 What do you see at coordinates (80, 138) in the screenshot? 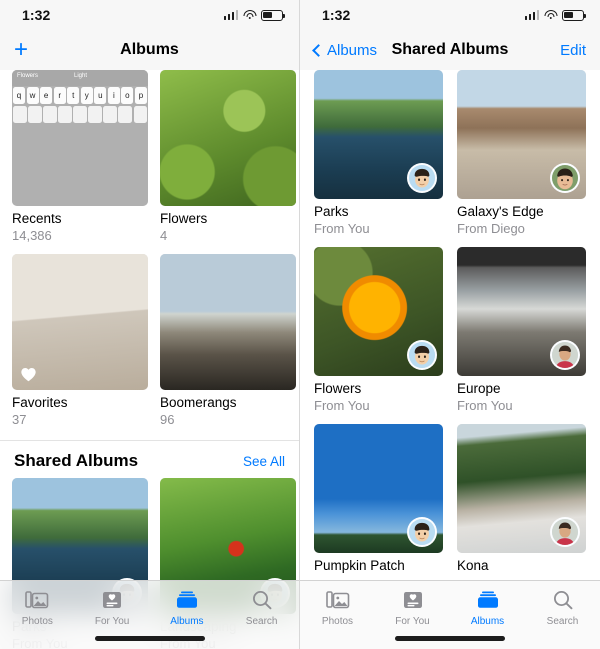
I see `album-thumbnail: Flowers Light qwertyuiop` at bounding box center [80, 138].